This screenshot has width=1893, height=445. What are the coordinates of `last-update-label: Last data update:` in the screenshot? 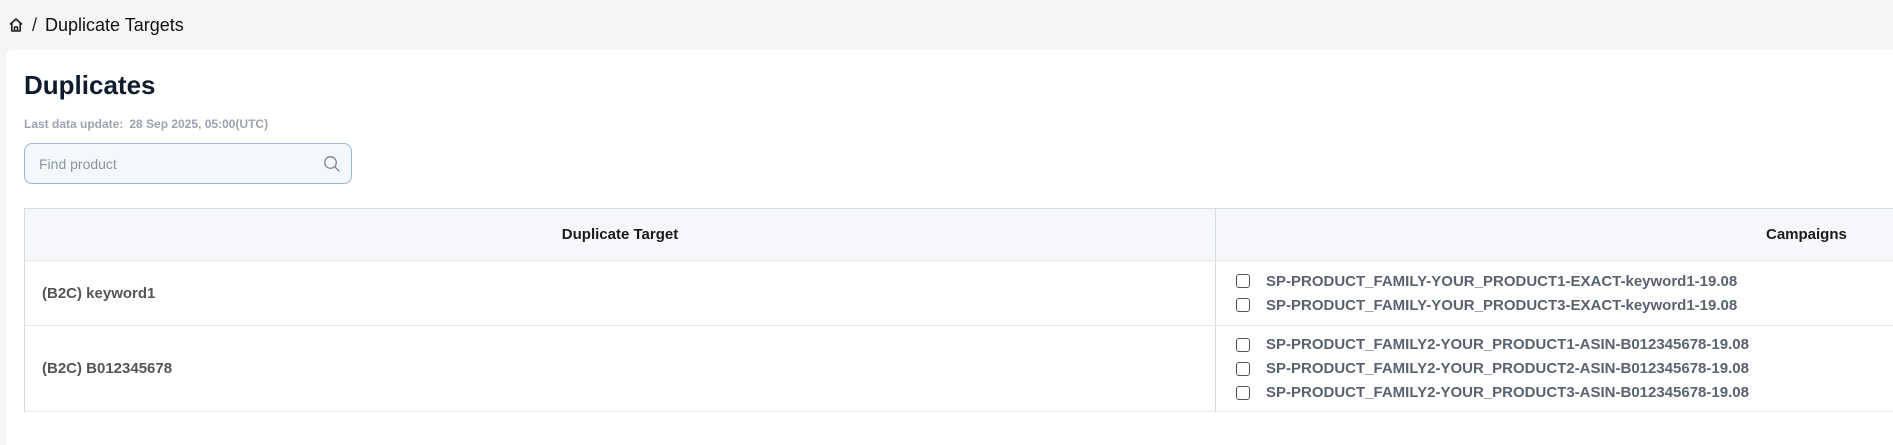 It's located at (74, 124).